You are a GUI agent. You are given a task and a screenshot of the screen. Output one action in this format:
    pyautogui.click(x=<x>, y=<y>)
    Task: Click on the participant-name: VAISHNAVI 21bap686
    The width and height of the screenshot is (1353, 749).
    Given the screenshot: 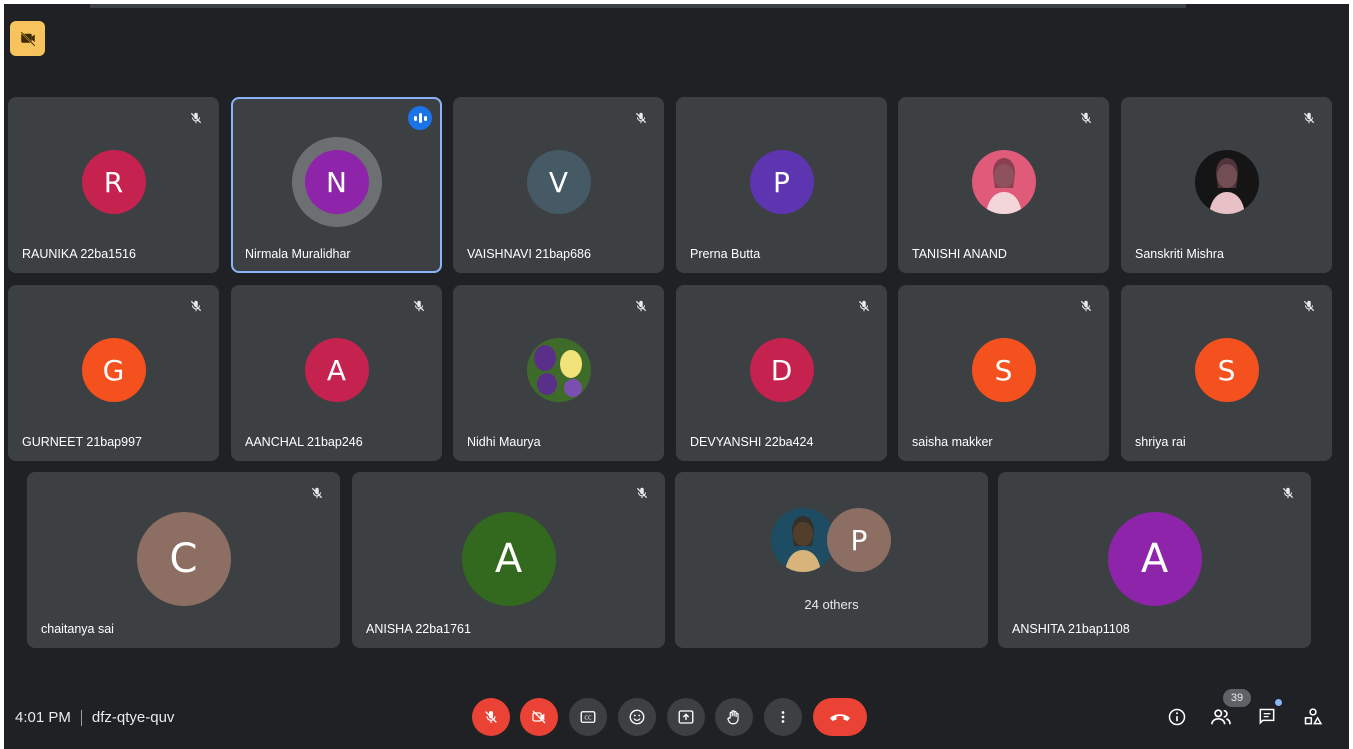 What is the action you would take?
    pyautogui.click(x=529, y=254)
    